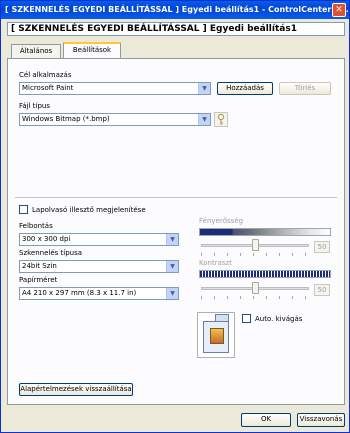 Image resolution: width=350 pixels, height=433 pixels. Describe the element at coordinates (221, 221) in the screenshot. I see `brightness-label: Fényerősség` at that location.